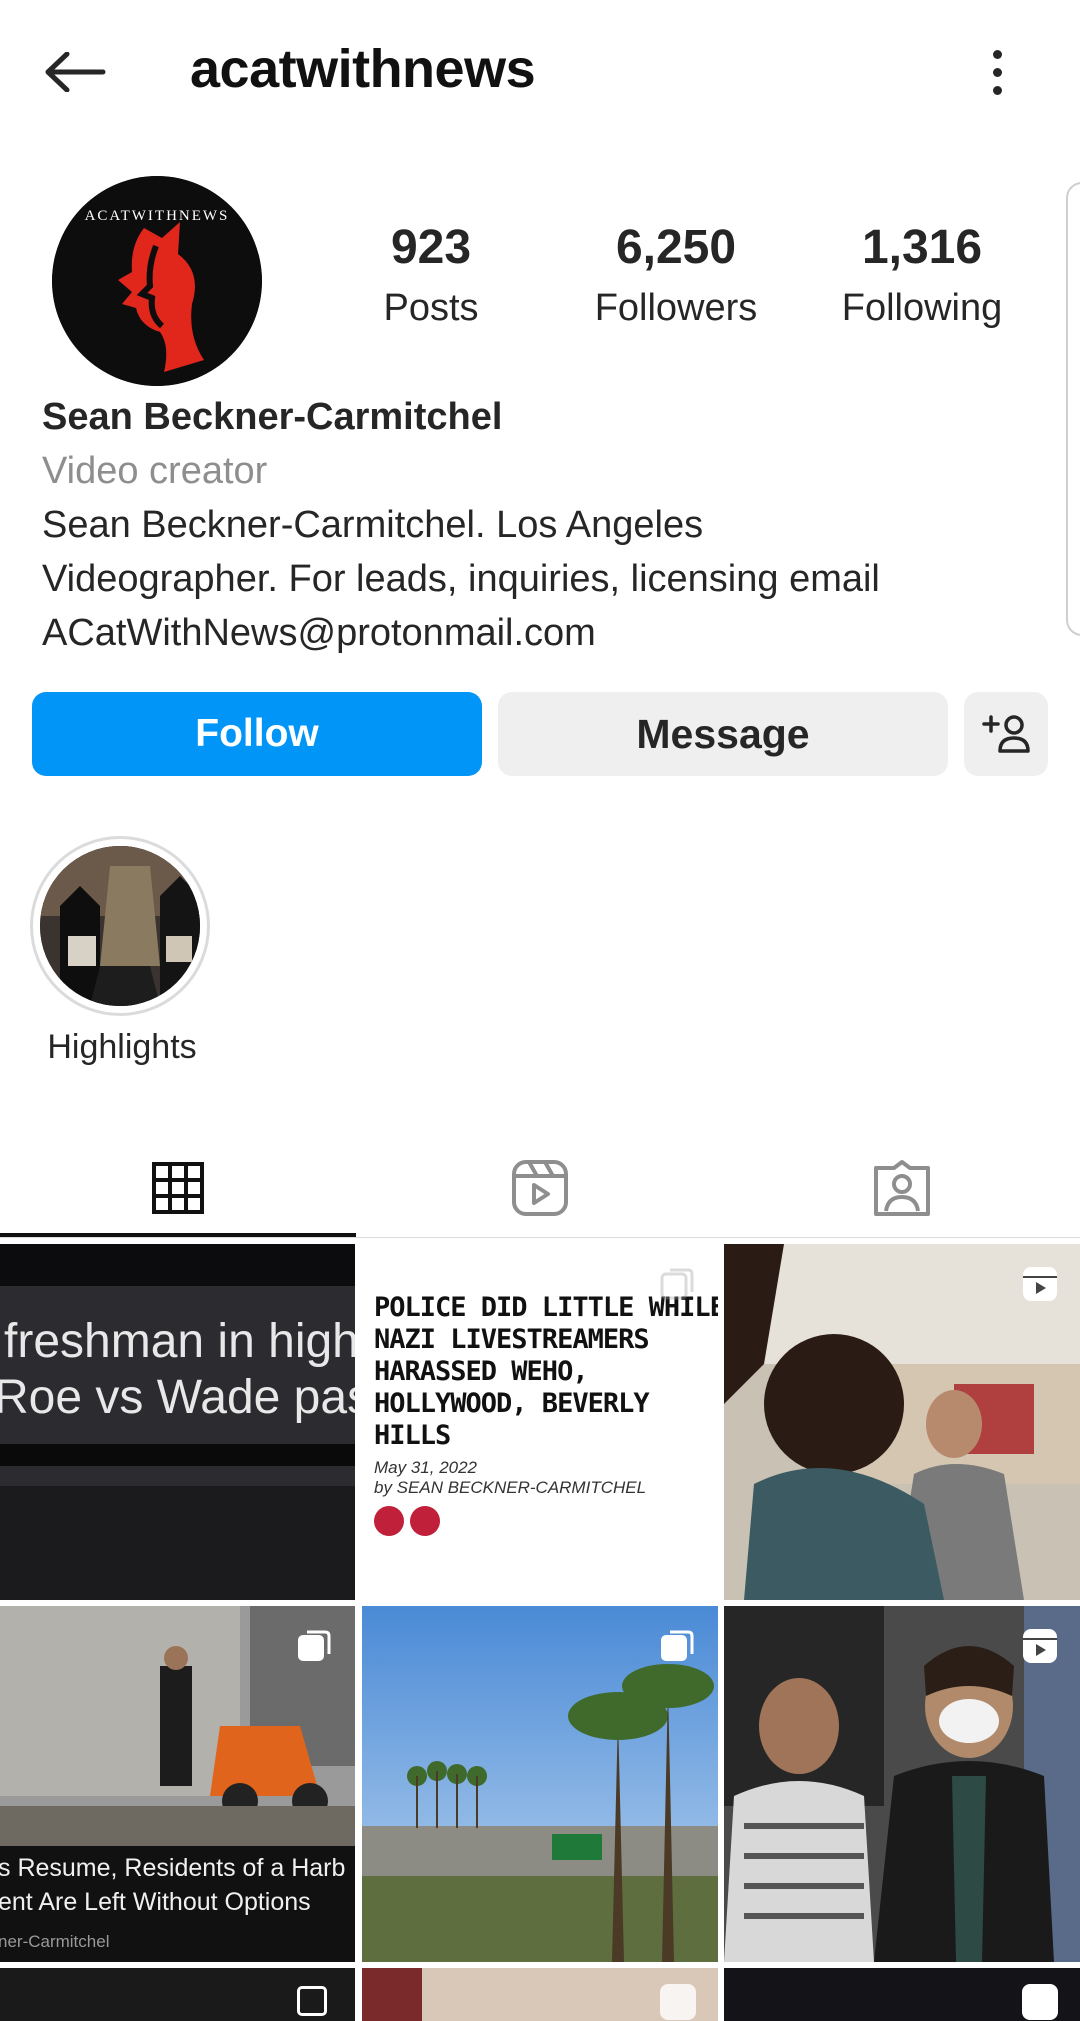 This screenshot has height=2021, width=1080. I want to click on post-headline-line: HILLS, so click(412, 1435).